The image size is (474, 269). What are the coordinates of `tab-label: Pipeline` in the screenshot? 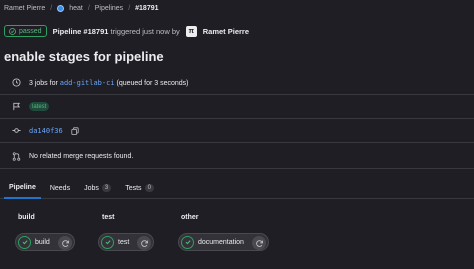 It's located at (22, 187).